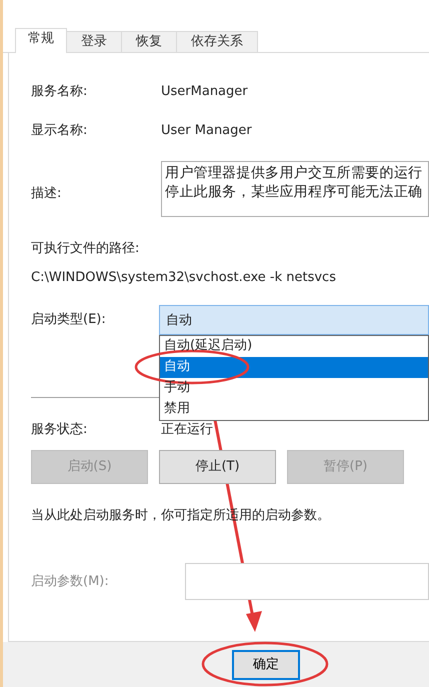  What do you see at coordinates (294, 367) in the screenshot?
I see `dropdown-option: 自动` at bounding box center [294, 367].